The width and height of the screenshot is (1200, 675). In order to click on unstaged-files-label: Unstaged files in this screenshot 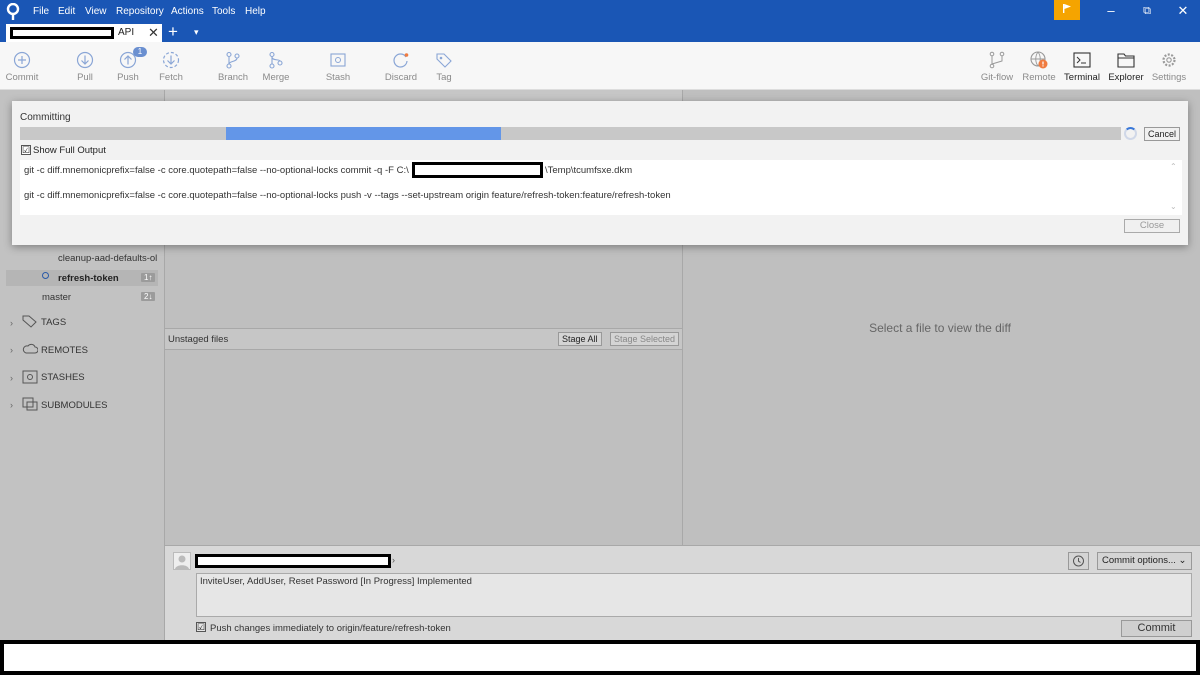, I will do `click(198, 339)`.